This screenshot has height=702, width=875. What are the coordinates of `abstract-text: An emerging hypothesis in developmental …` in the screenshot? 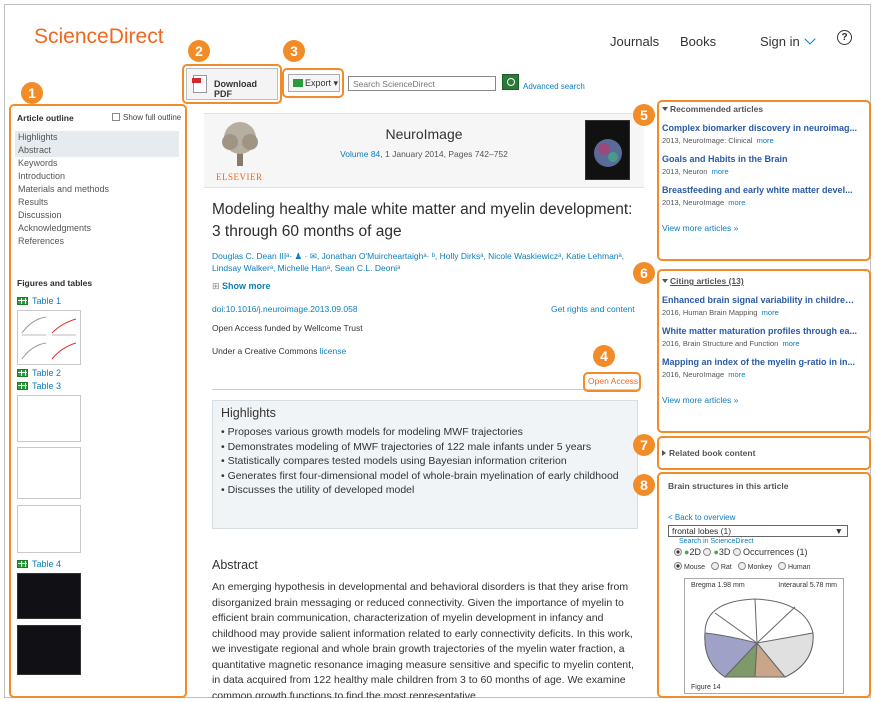 It's located at (423, 639).